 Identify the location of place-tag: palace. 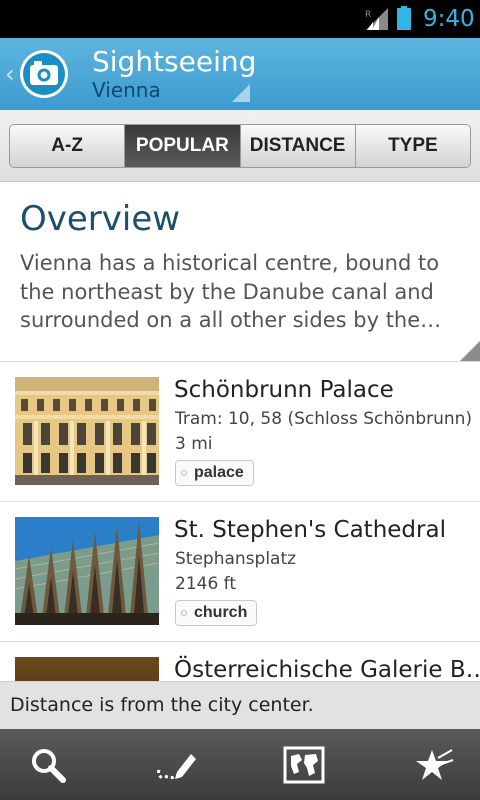
(214, 473).